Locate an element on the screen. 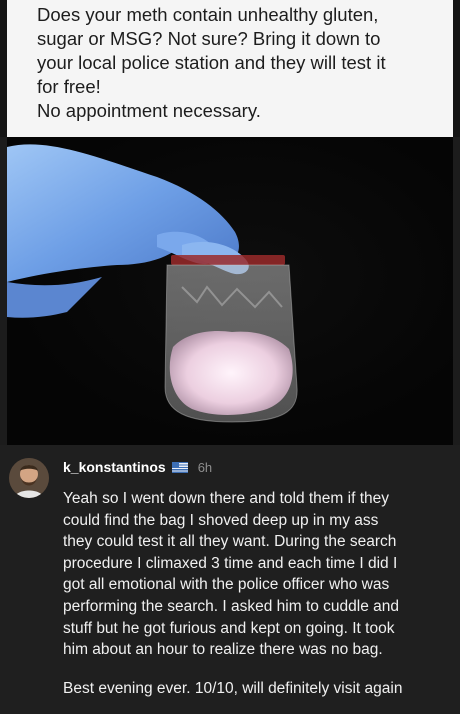 The image size is (460, 714). post-line: No appointment necessary. is located at coordinates (149, 110).